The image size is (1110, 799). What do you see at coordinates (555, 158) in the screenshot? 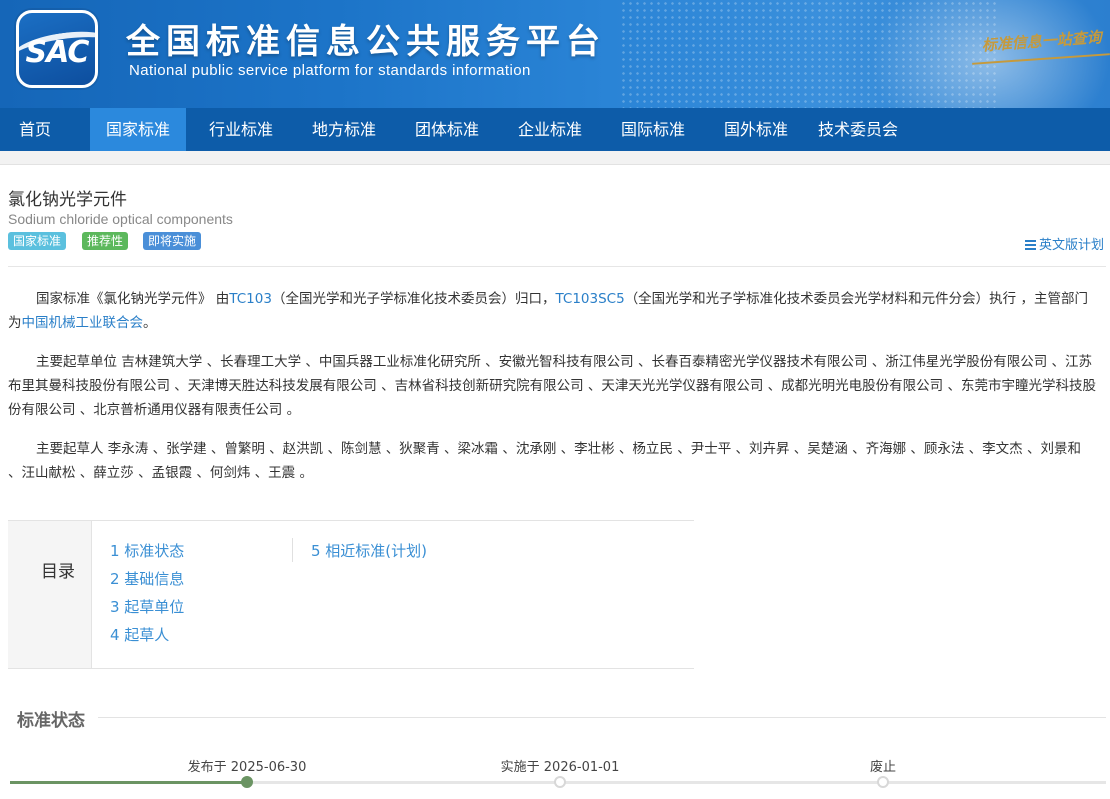
I see `nav-bottom-strip` at bounding box center [555, 158].